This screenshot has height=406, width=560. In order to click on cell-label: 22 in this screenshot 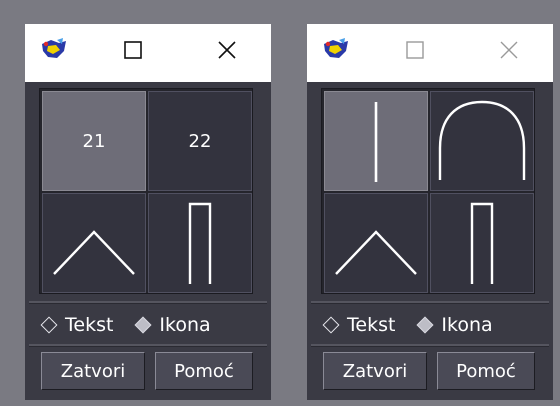, I will do `click(200, 141)`.